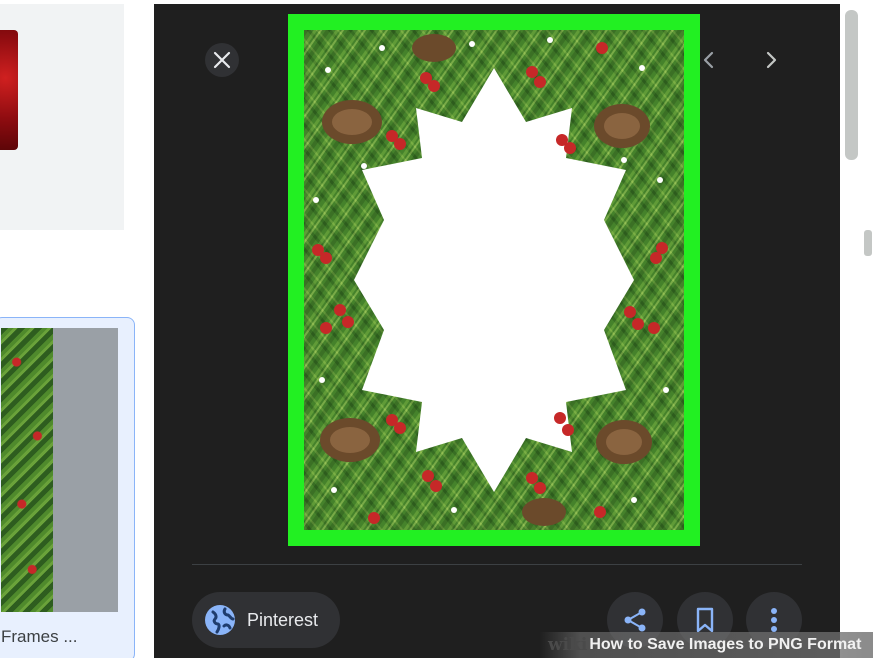 This screenshot has height=658, width=873. Describe the element at coordinates (868, 243) in the screenshot. I see `scrollbar-handle` at that location.